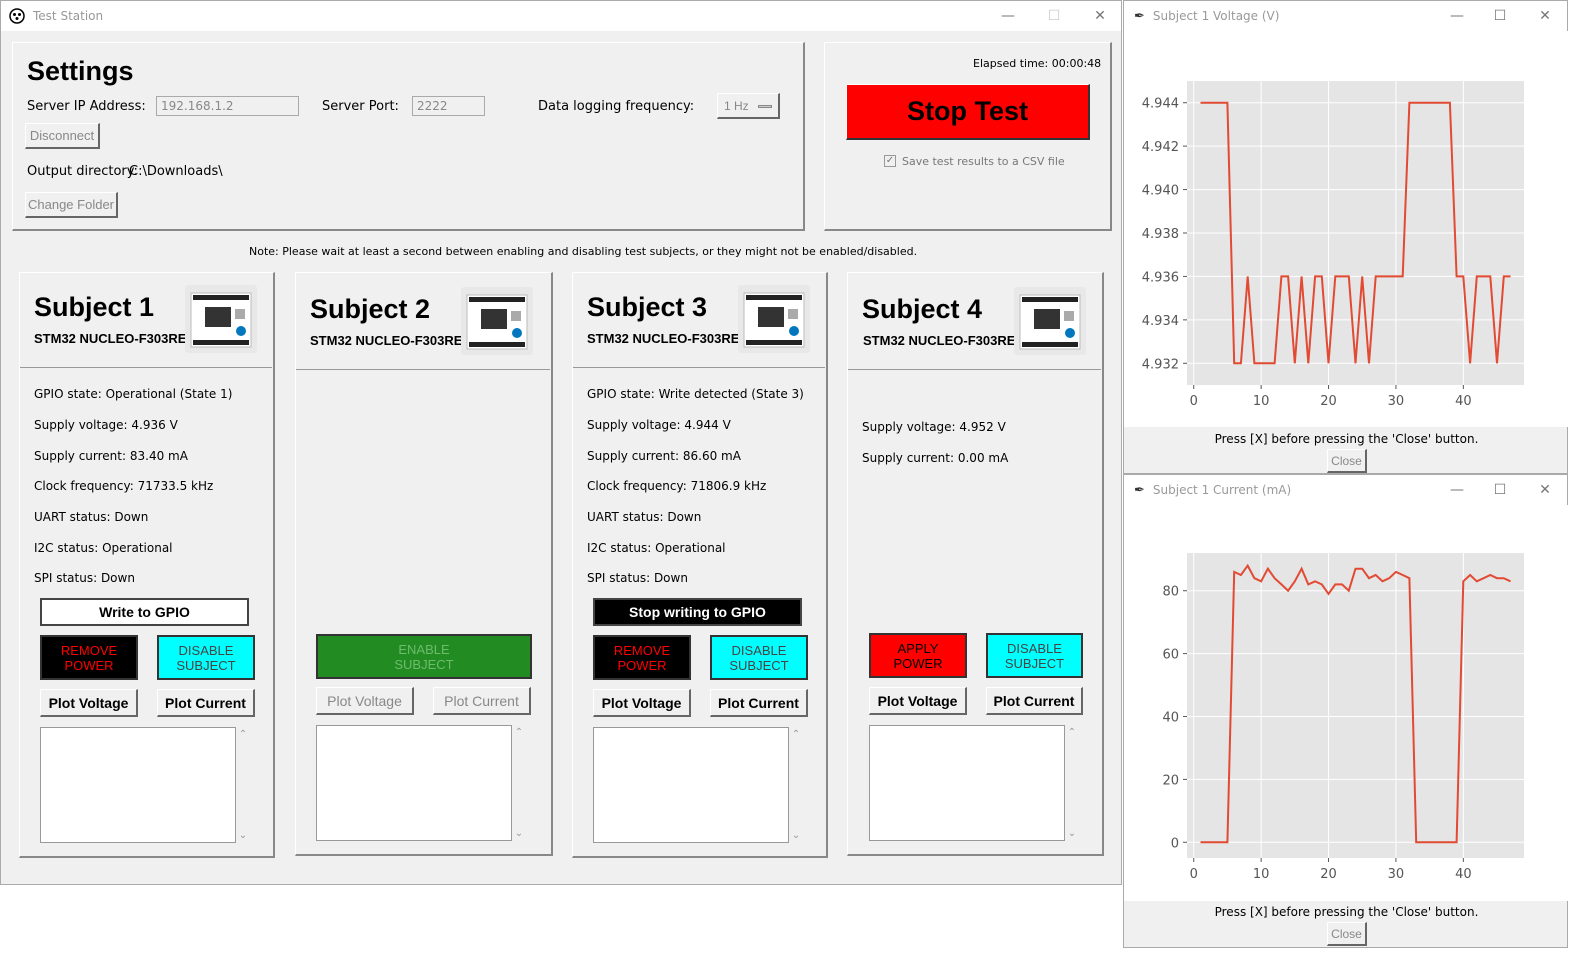 This screenshot has width=1583, height=955. Describe the element at coordinates (1072, 783) in the screenshot. I see `subject-4-scrollbar: ⌃ ⌄` at that location.